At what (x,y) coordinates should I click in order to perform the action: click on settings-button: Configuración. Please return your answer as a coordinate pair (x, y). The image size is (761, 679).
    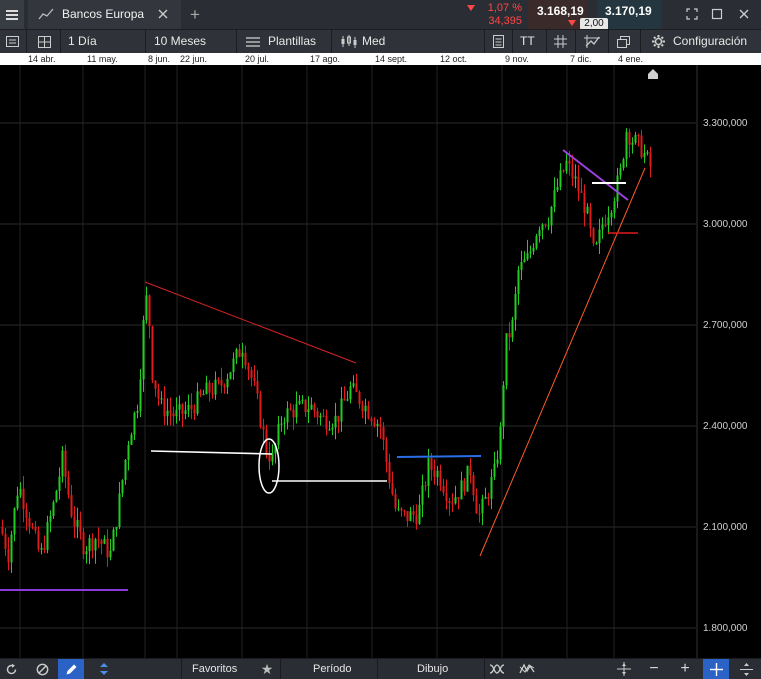
    Looking at the image, I should click on (710, 41).